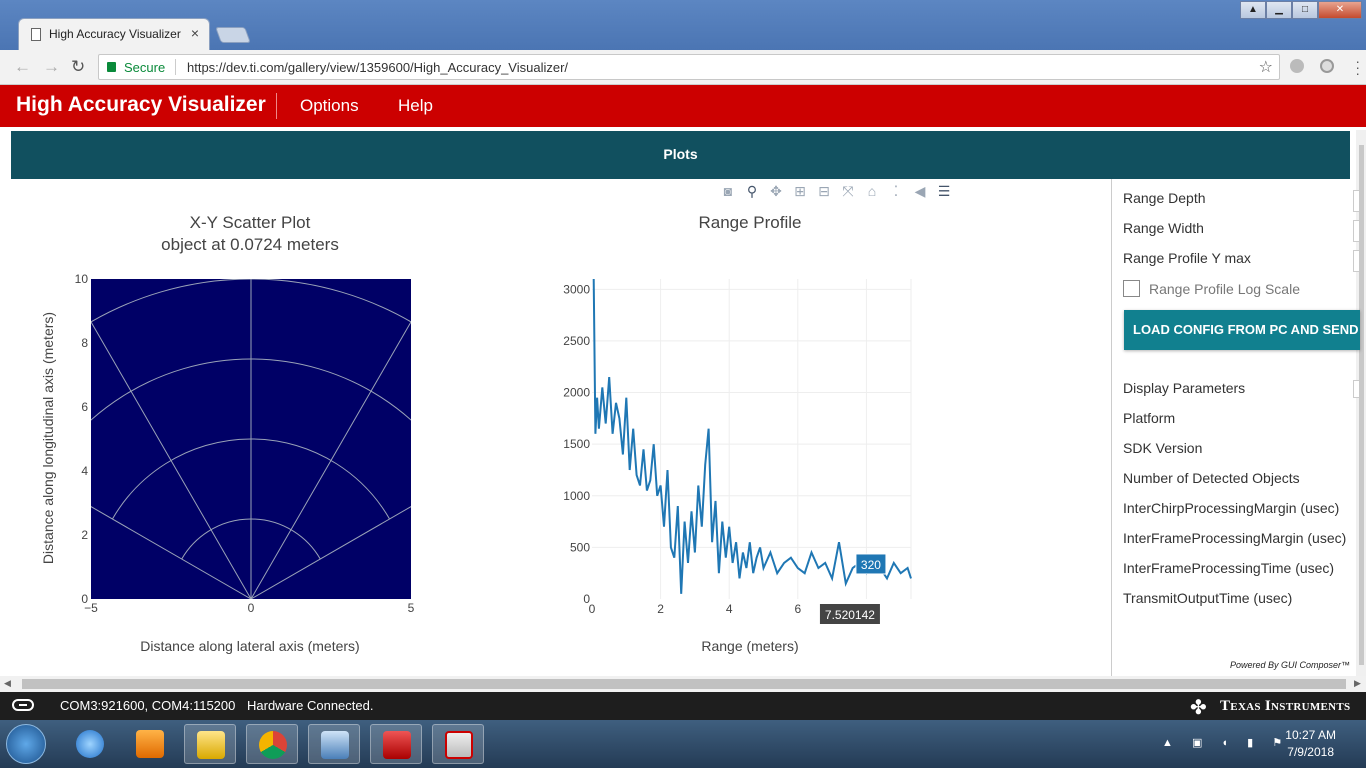 This screenshot has height=768, width=1366. I want to click on taskbar-kaspersky, so click(458, 744).